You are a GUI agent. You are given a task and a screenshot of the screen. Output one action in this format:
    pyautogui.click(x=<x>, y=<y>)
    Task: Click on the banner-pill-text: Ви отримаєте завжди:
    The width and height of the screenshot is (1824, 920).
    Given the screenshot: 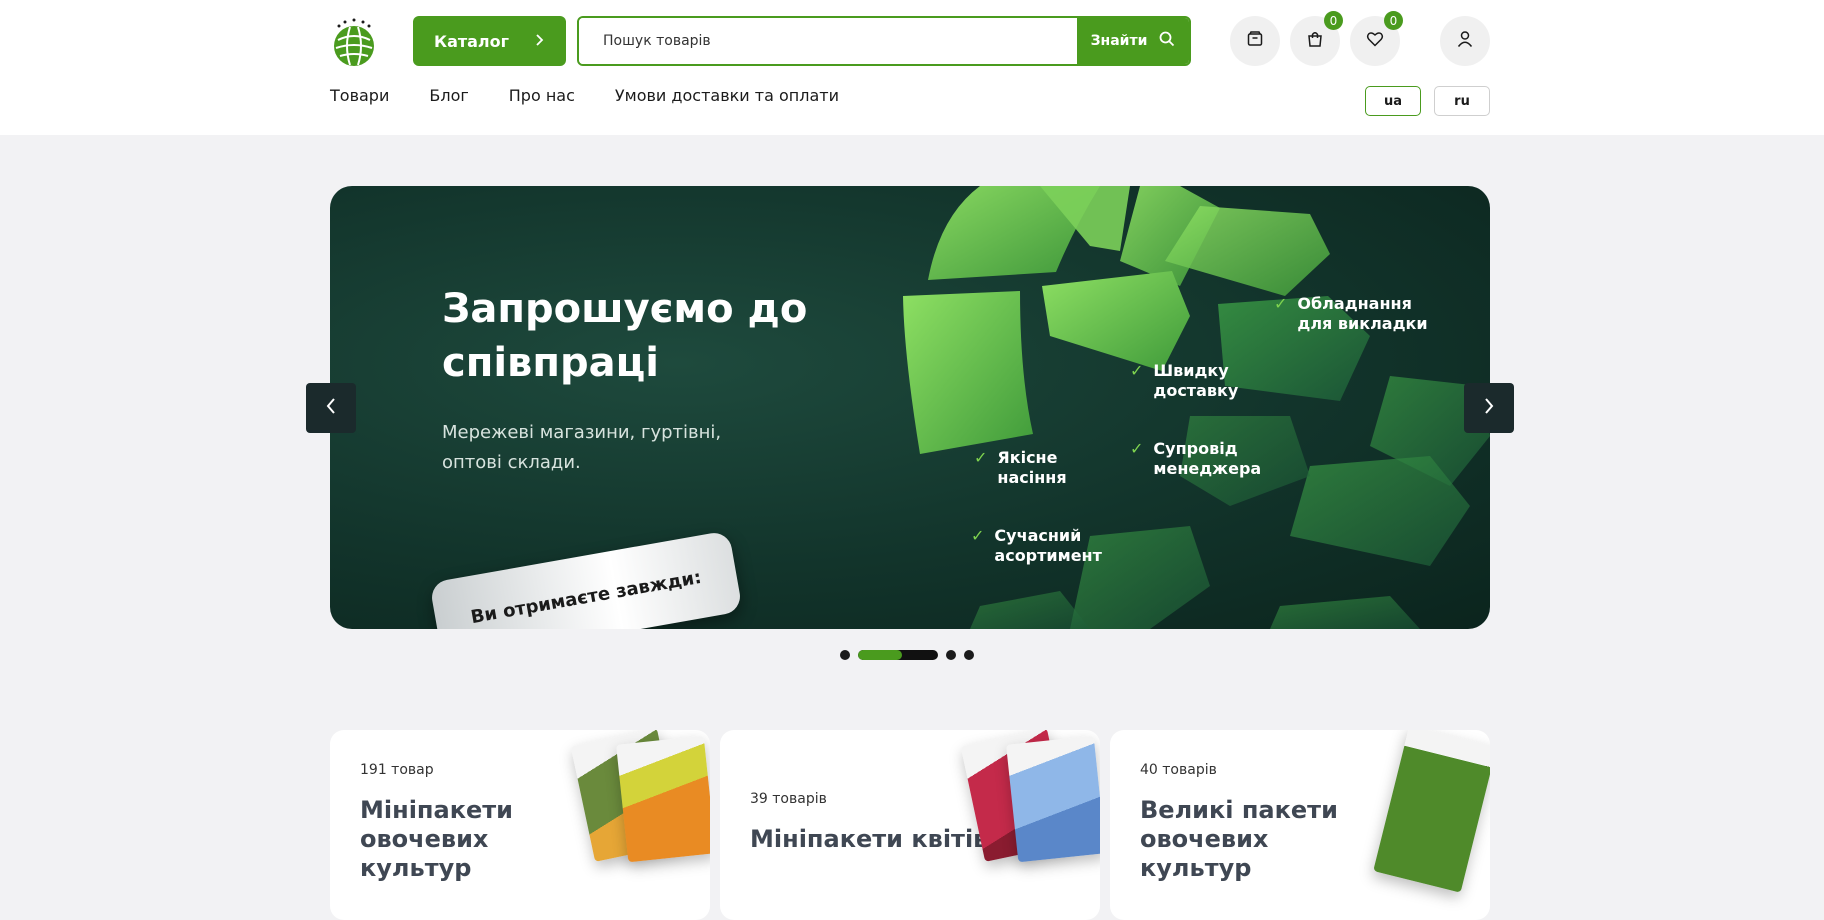 What is the action you would take?
    pyautogui.click(x=586, y=597)
    